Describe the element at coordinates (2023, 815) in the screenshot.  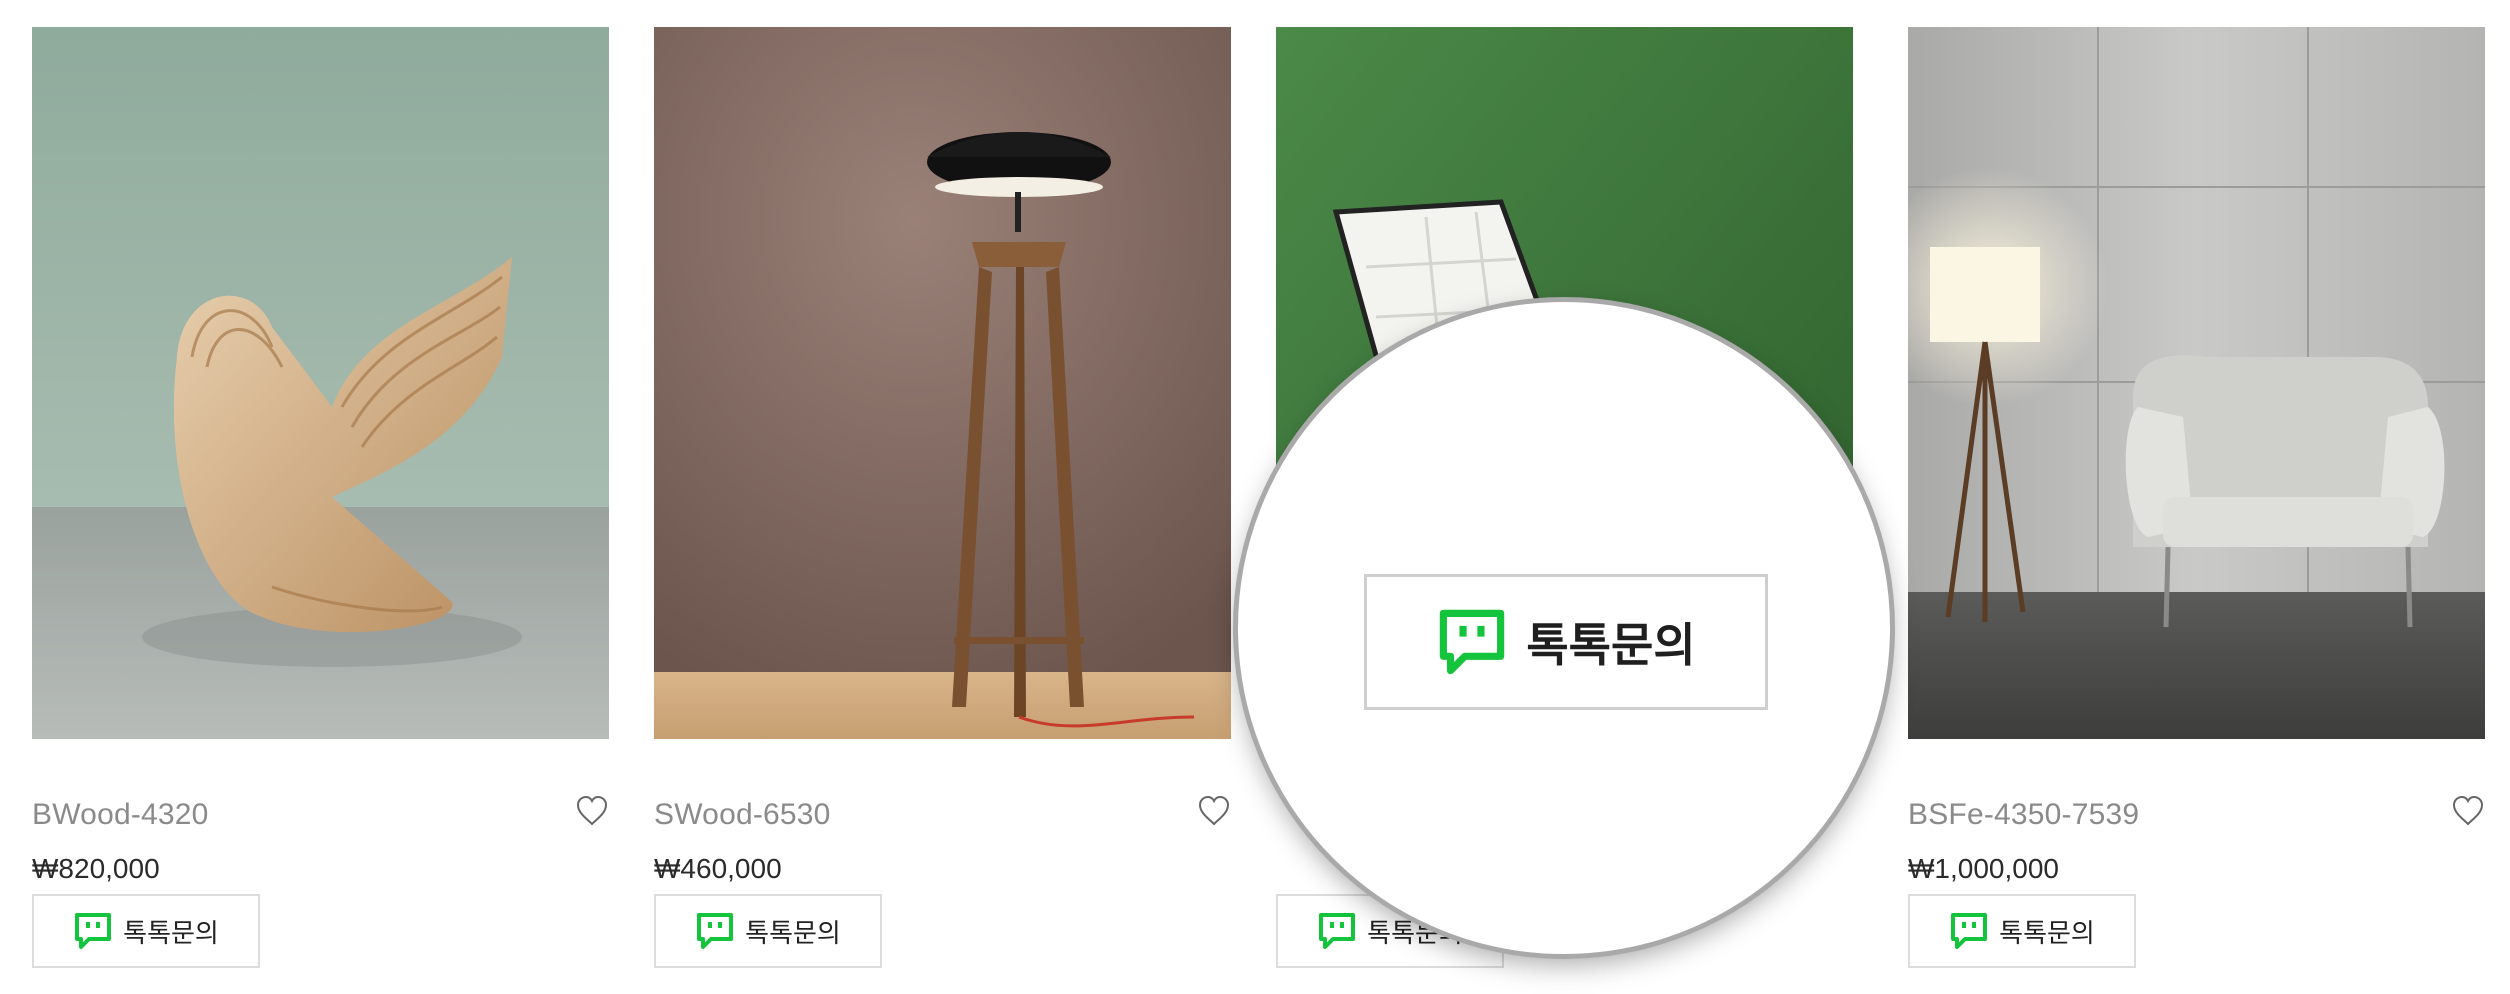
I see `product-name: BSFe-4350-7539` at that location.